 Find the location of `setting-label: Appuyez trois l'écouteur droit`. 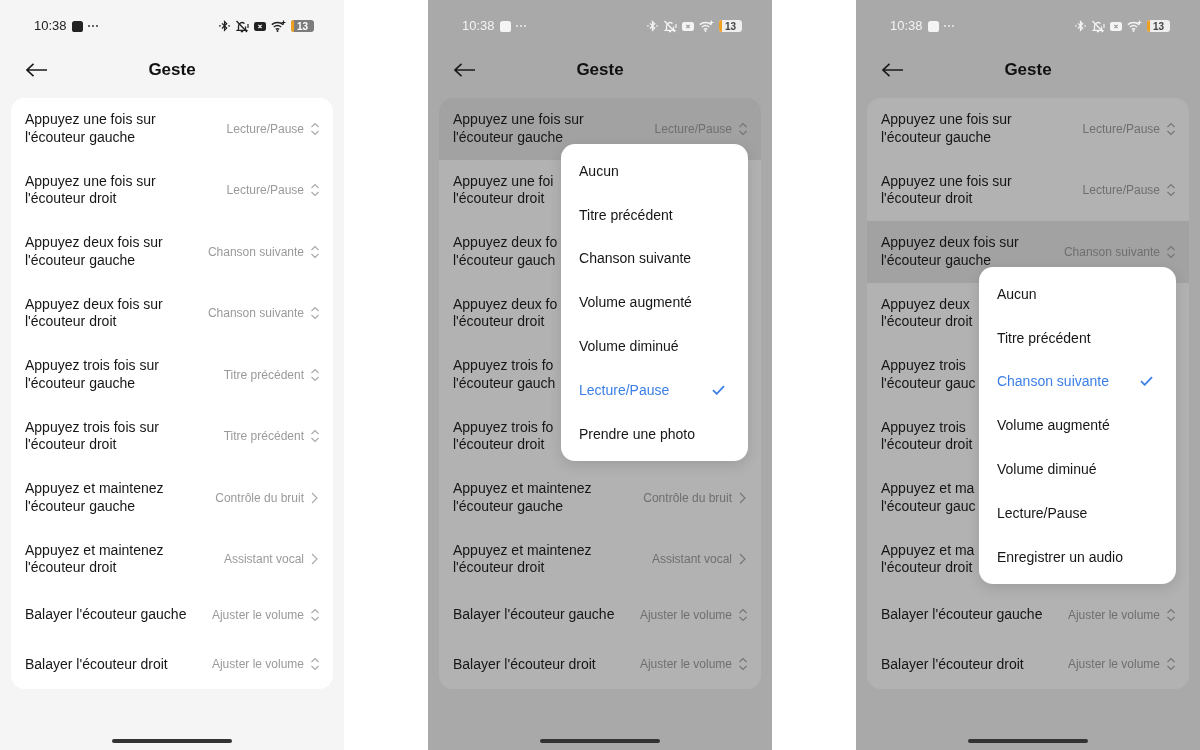

setting-label: Appuyez trois l'écouteur droit is located at coordinates (927, 436).